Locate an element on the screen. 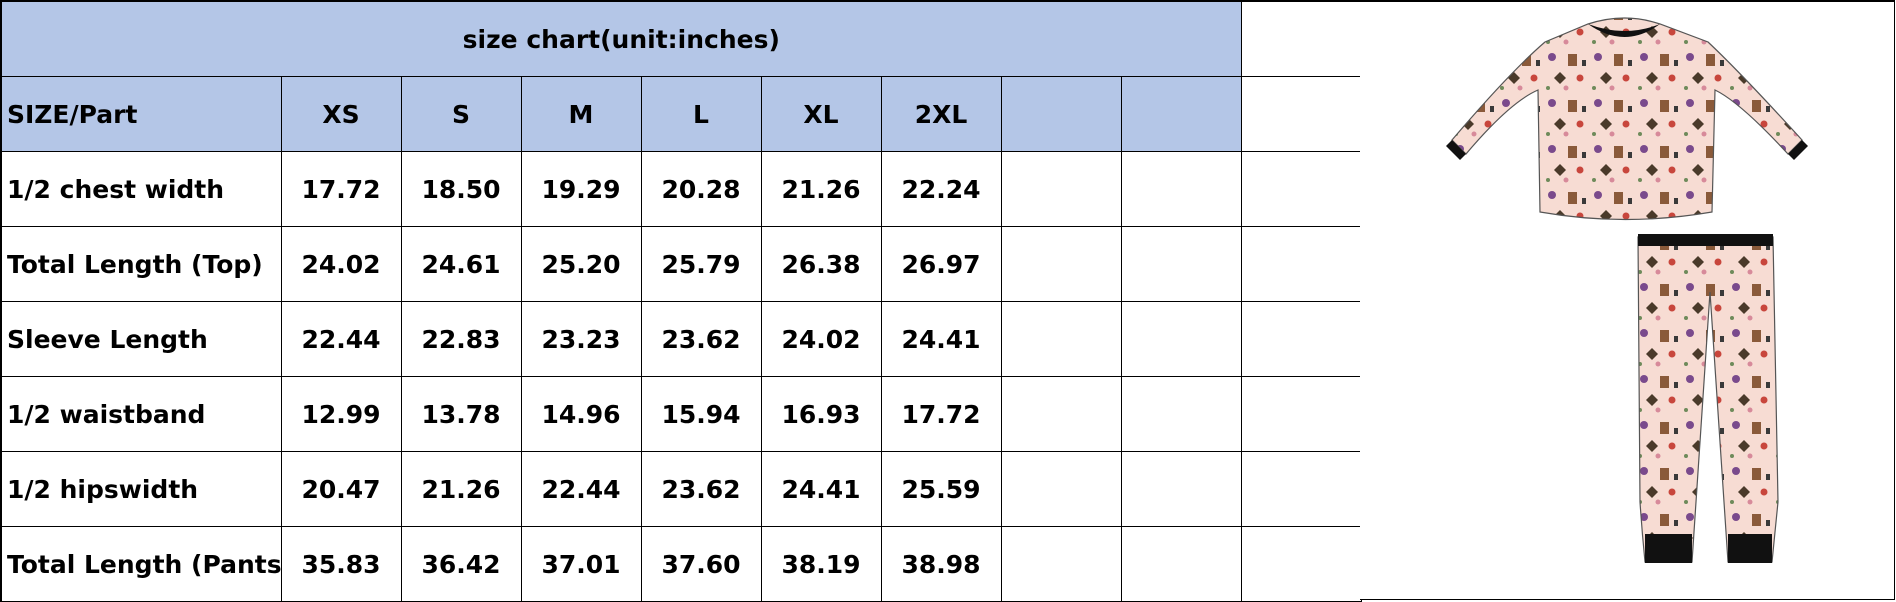 The image size is (1896, 602). row-label: Total Length (Top) is located at coordinates (141, 264).